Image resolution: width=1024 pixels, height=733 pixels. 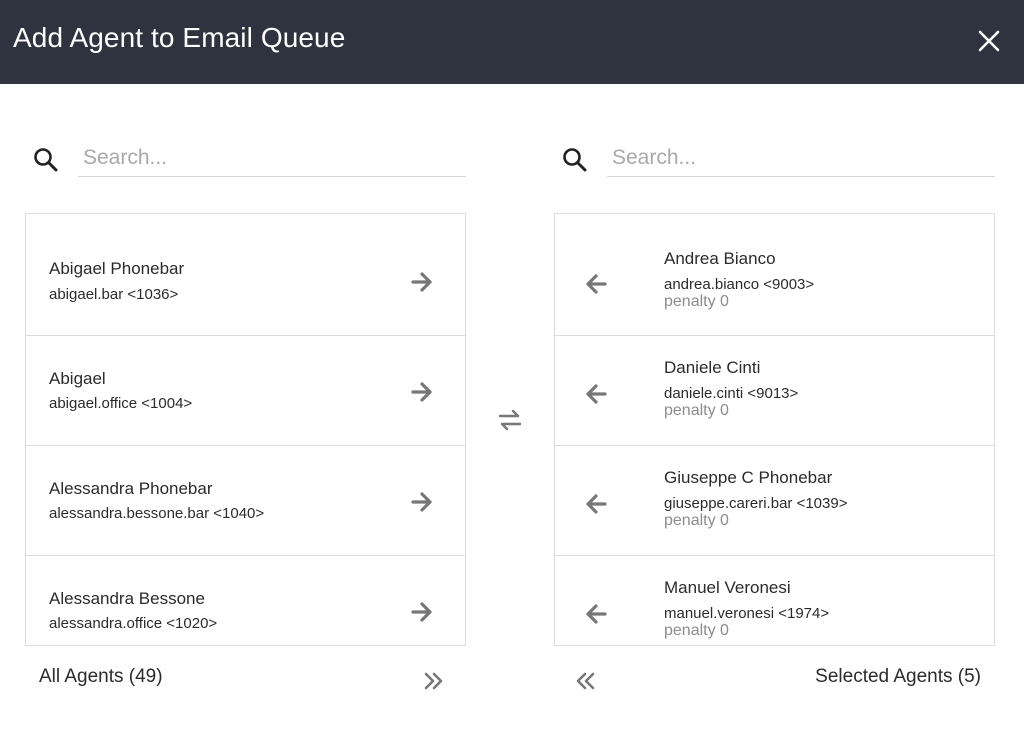 I want to click on agent-name: Andrea Bianco, so click(x=720, y=258).